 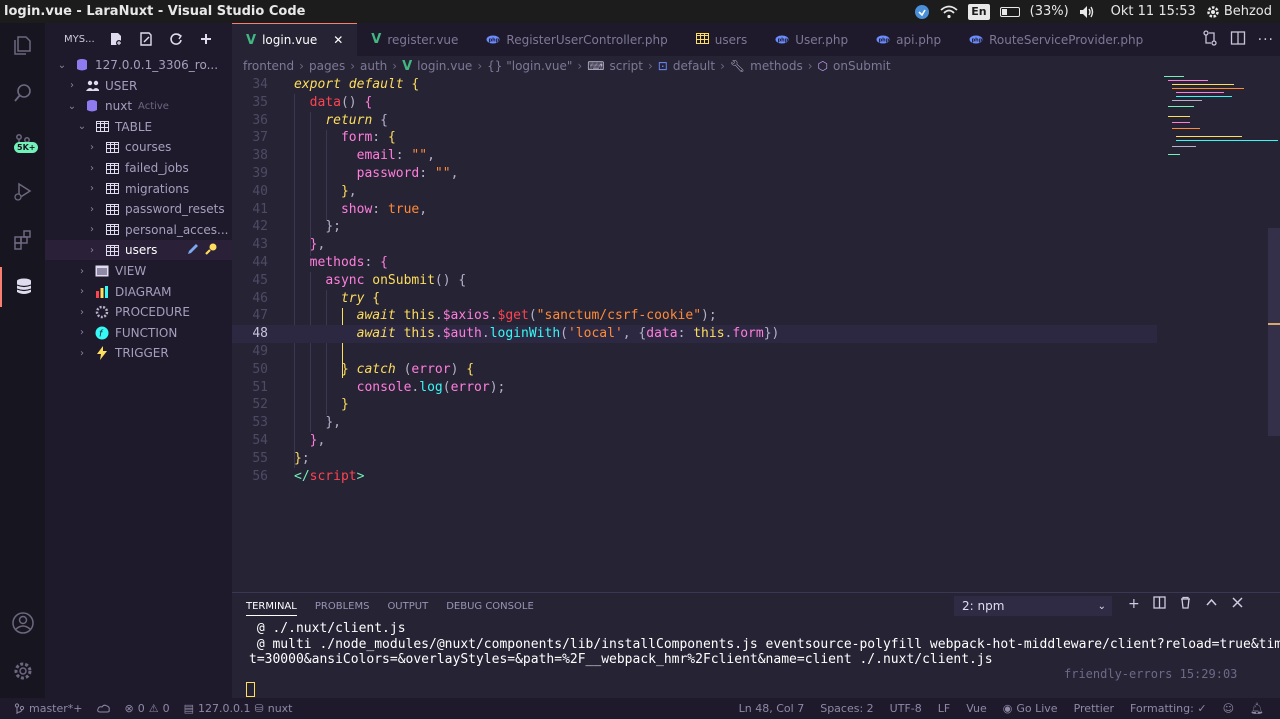 I want to click on search-table-icon, so click(x=211, y=250).